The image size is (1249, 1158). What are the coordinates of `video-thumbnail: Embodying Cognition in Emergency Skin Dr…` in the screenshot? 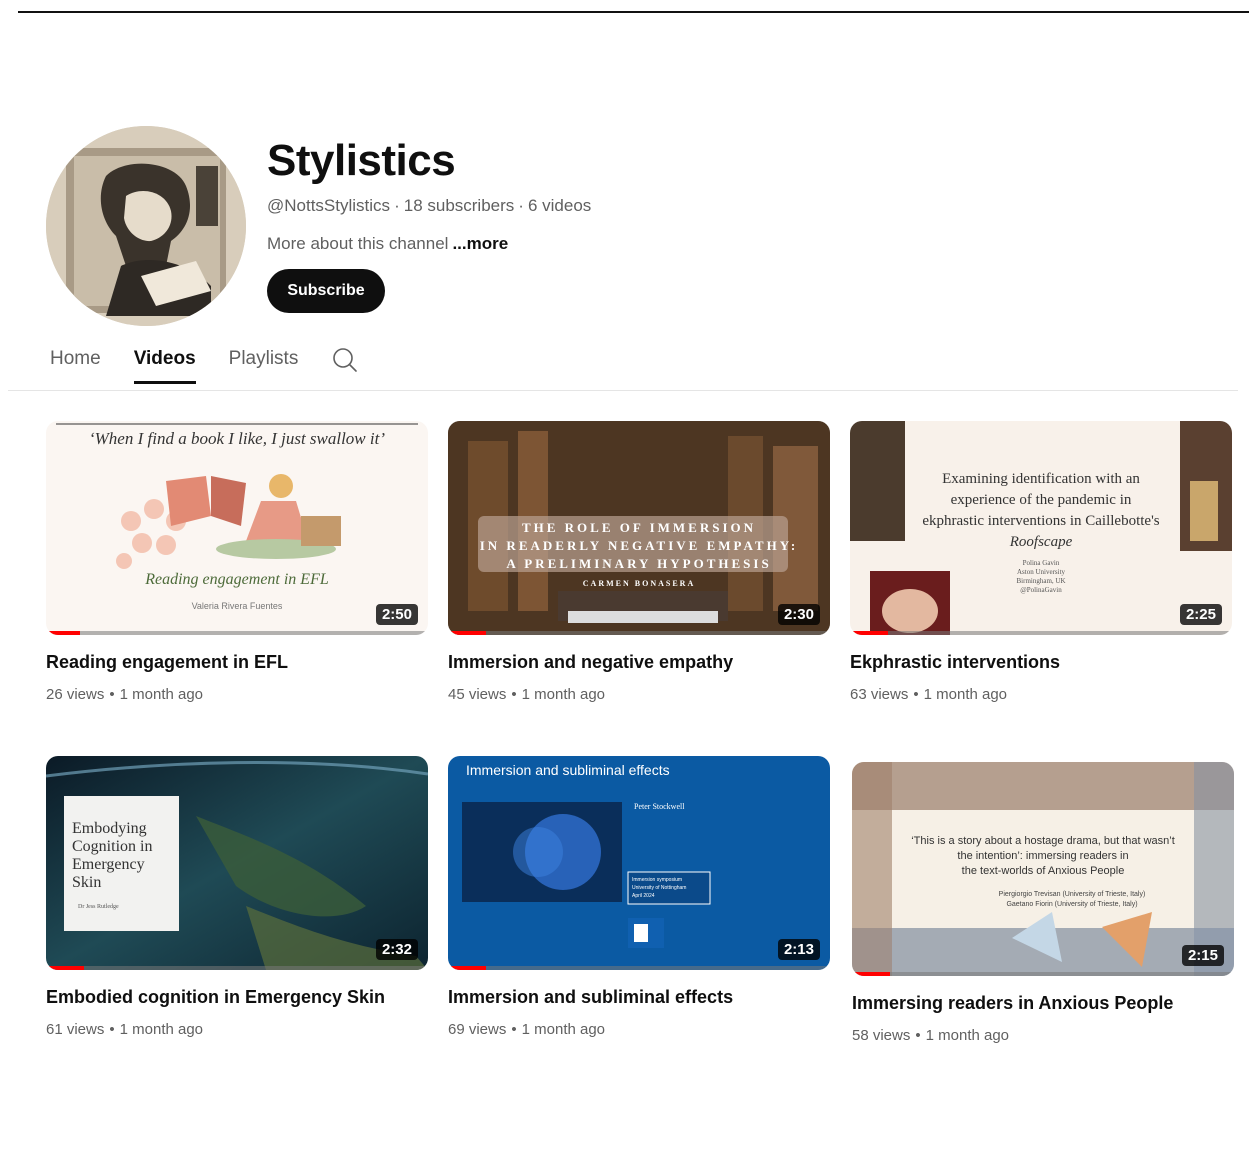 It's located at (237, 863).